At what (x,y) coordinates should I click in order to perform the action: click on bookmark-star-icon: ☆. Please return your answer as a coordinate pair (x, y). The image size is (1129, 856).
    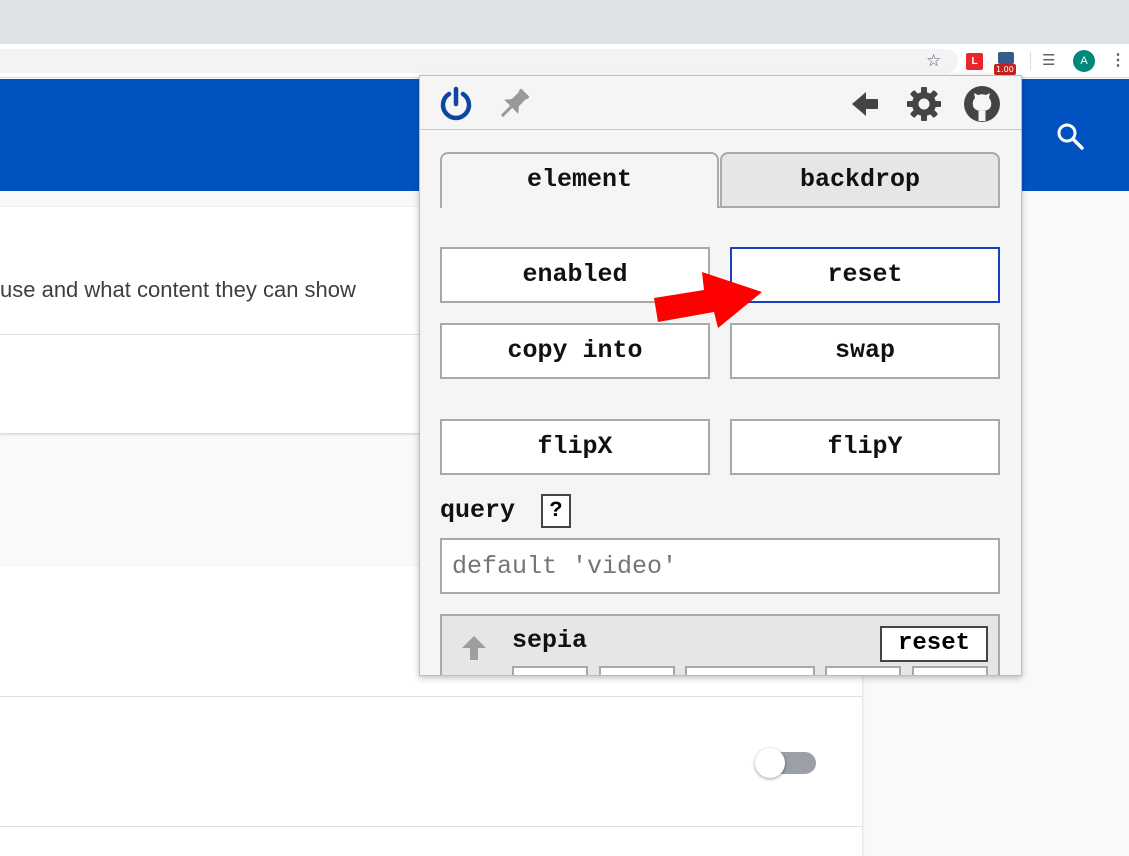
    Looking at the image, I should click on (933, 61).